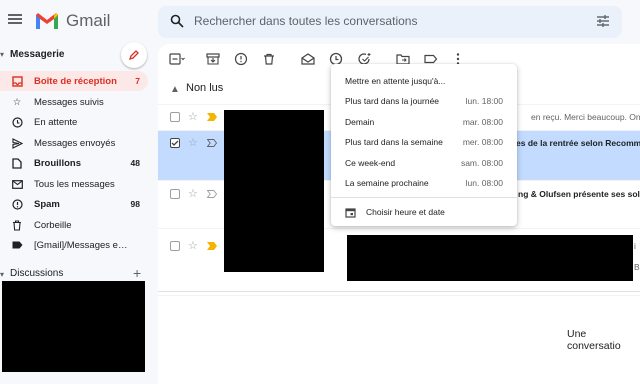 This screenshot has height=384, width=640. What do you see at coordinates (579, 194) in the screenshot?
I see `row-snippet: ng & Olufsen présente ses solu` at bounding box center [579, 194].